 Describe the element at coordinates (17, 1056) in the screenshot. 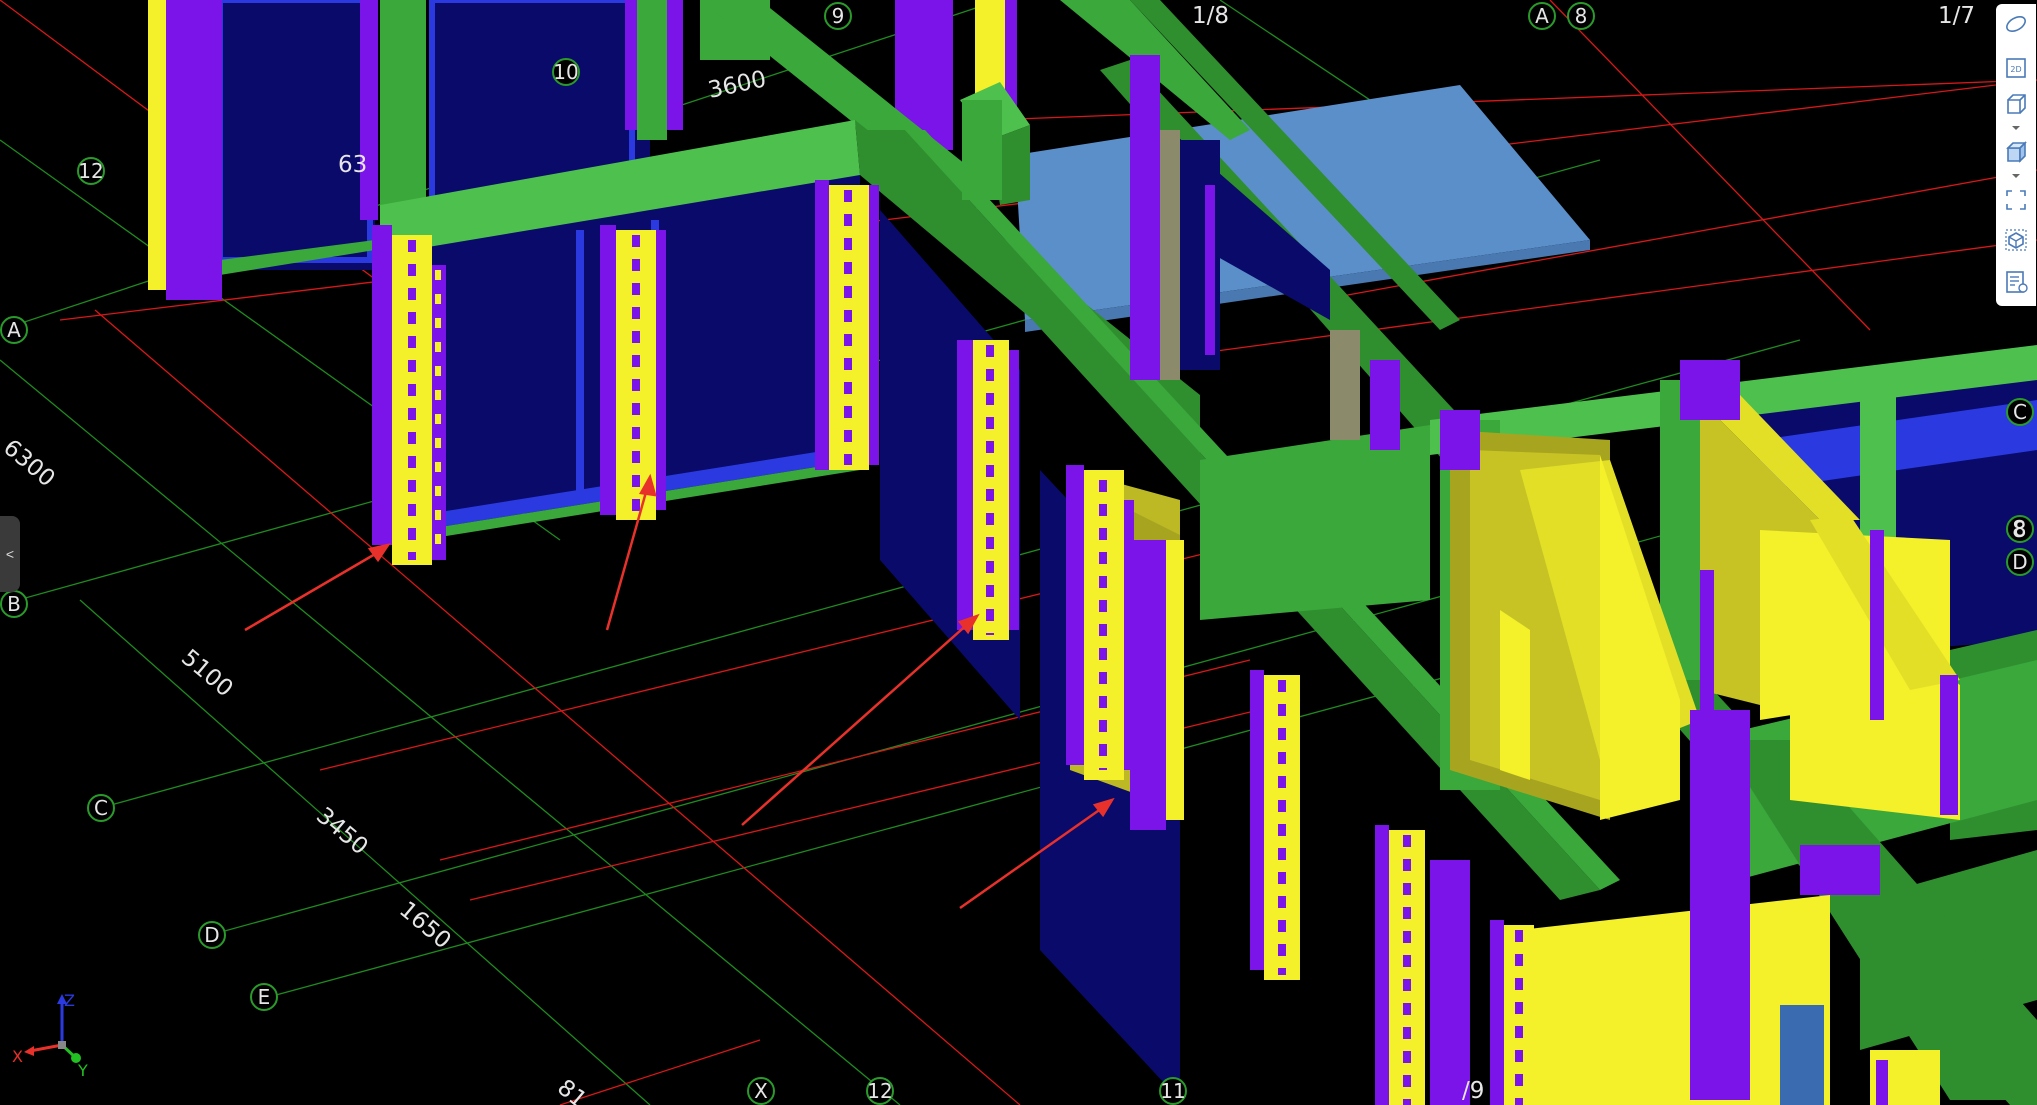

I see `axis-x-label: X` at that location.